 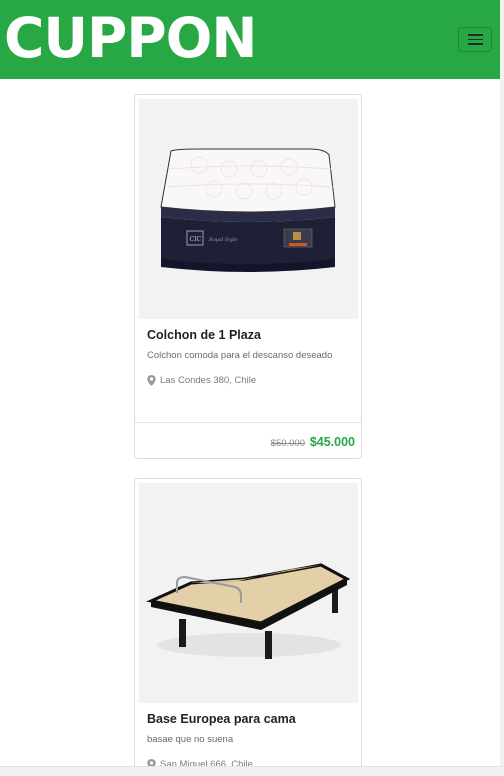 What do you see at coordinates (196, 239) in the screenshot?
I see `svg-text: CIC` at bounding box center [196, 239].